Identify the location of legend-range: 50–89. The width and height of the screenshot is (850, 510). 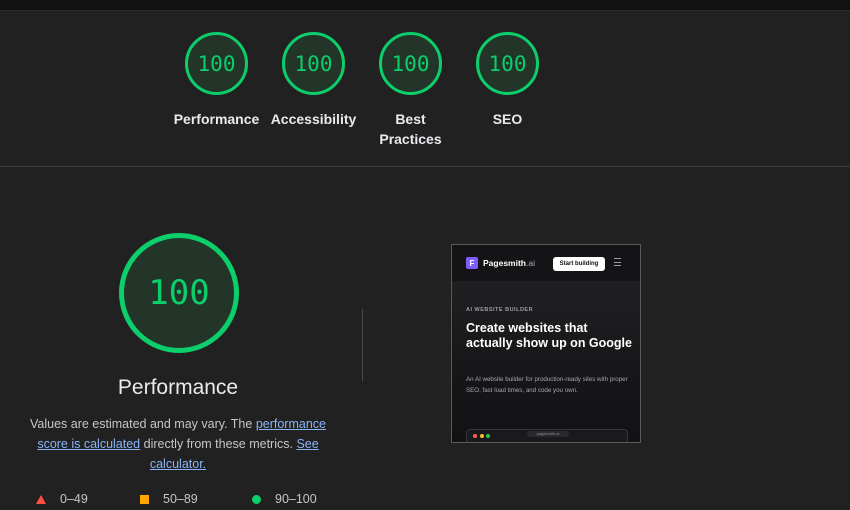
(180, 499).